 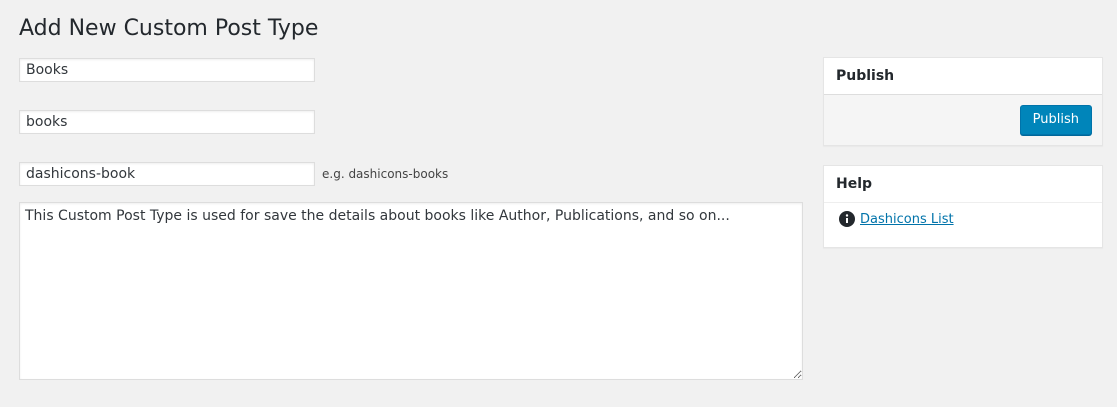 I want to click on post-type-title-input, so click(x=167, y=70).